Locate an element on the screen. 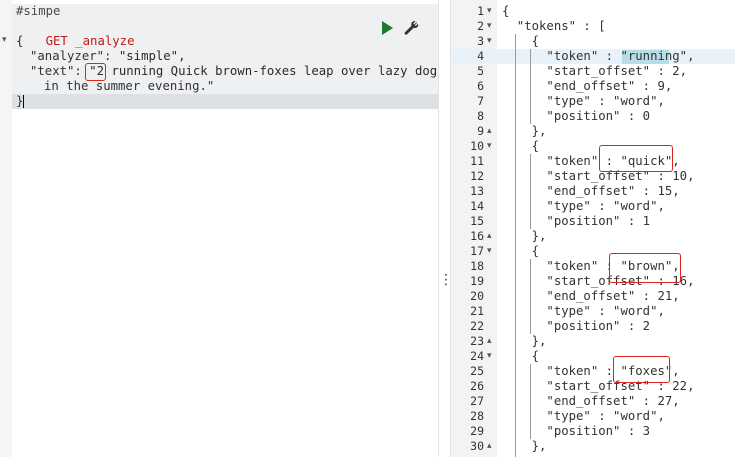 The image size is (735, 457). run-request-button is located at coordinates (387, 28).